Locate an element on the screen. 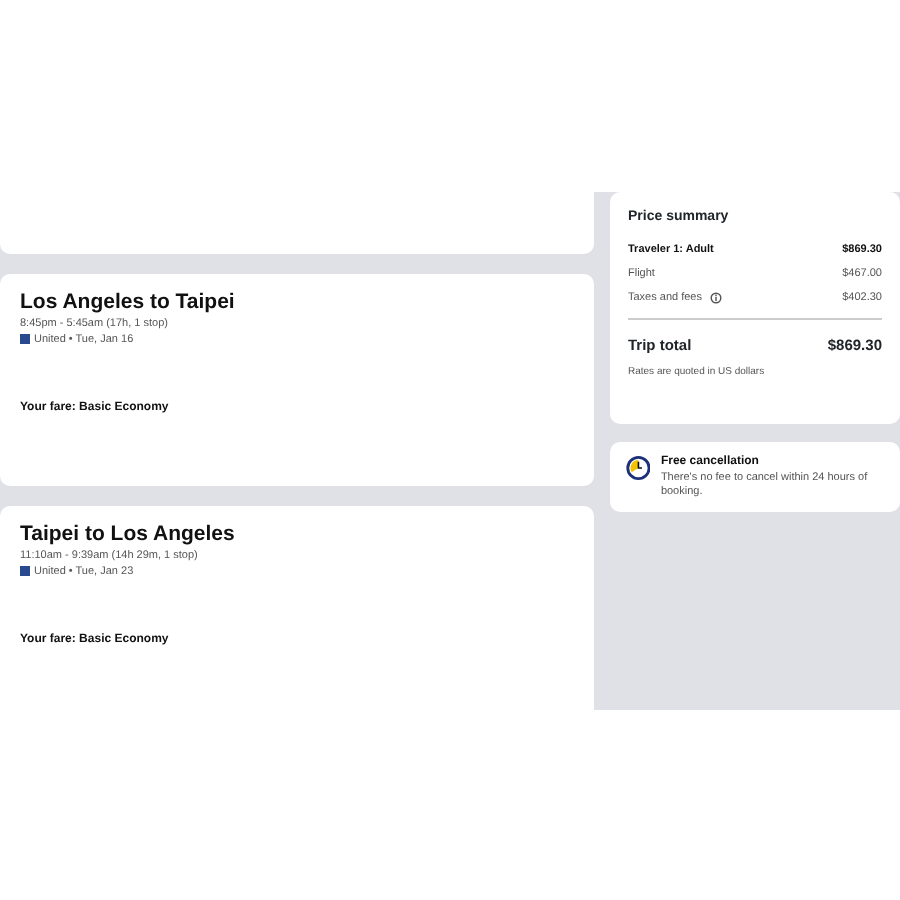 This screenshot has height=900, width=900. clock-icon is located at coordinates (638, 468).